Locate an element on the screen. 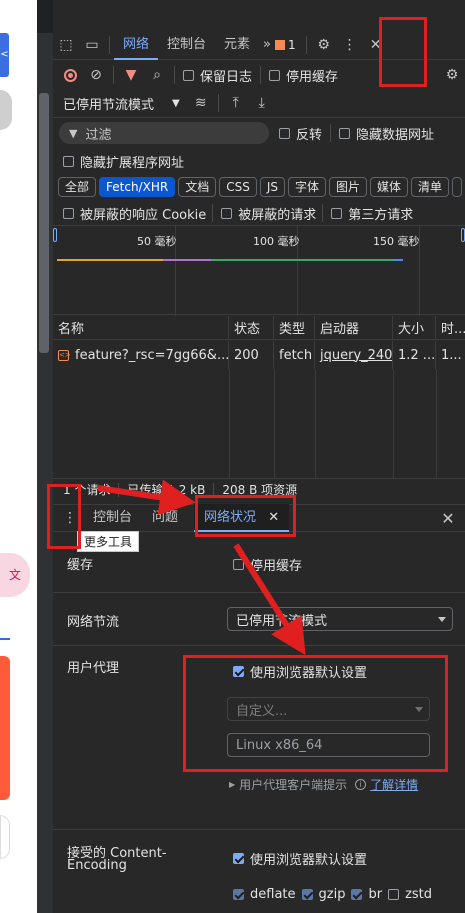  chip-css: CSS is located at coordinates (238, 187).